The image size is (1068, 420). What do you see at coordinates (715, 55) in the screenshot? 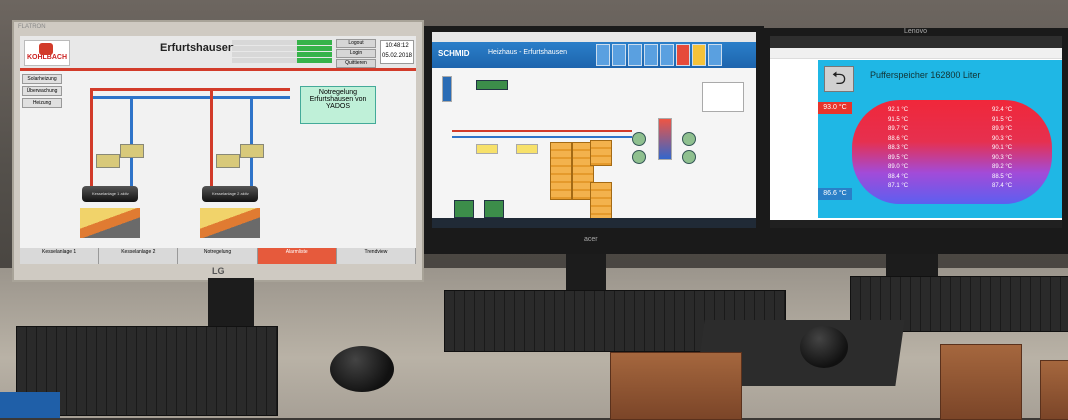
I see `settings-icon` at bounding box center [715, 55].